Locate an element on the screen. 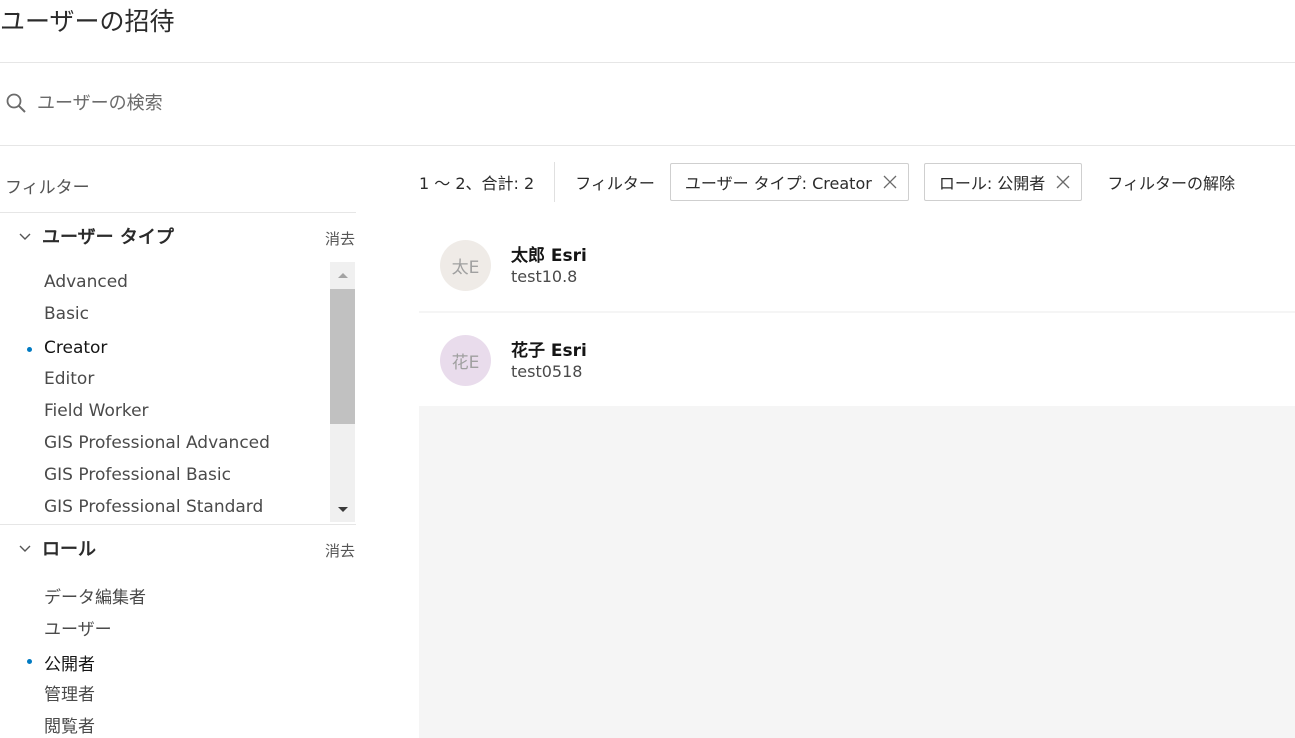 This screenshot has width=1295, height=738. filter-option-gis-professional-basic: GIS Professional Basic is located at coordinates (137, 475).